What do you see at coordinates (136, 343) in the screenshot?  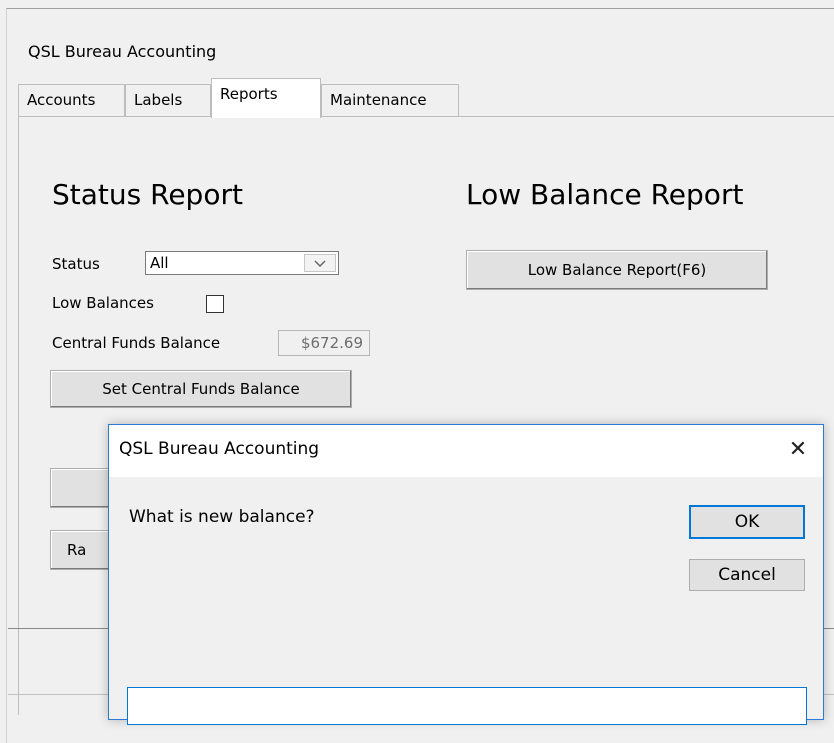 I see `central-funds-label: Central Funds Balance` at bounding box center [136, 343].